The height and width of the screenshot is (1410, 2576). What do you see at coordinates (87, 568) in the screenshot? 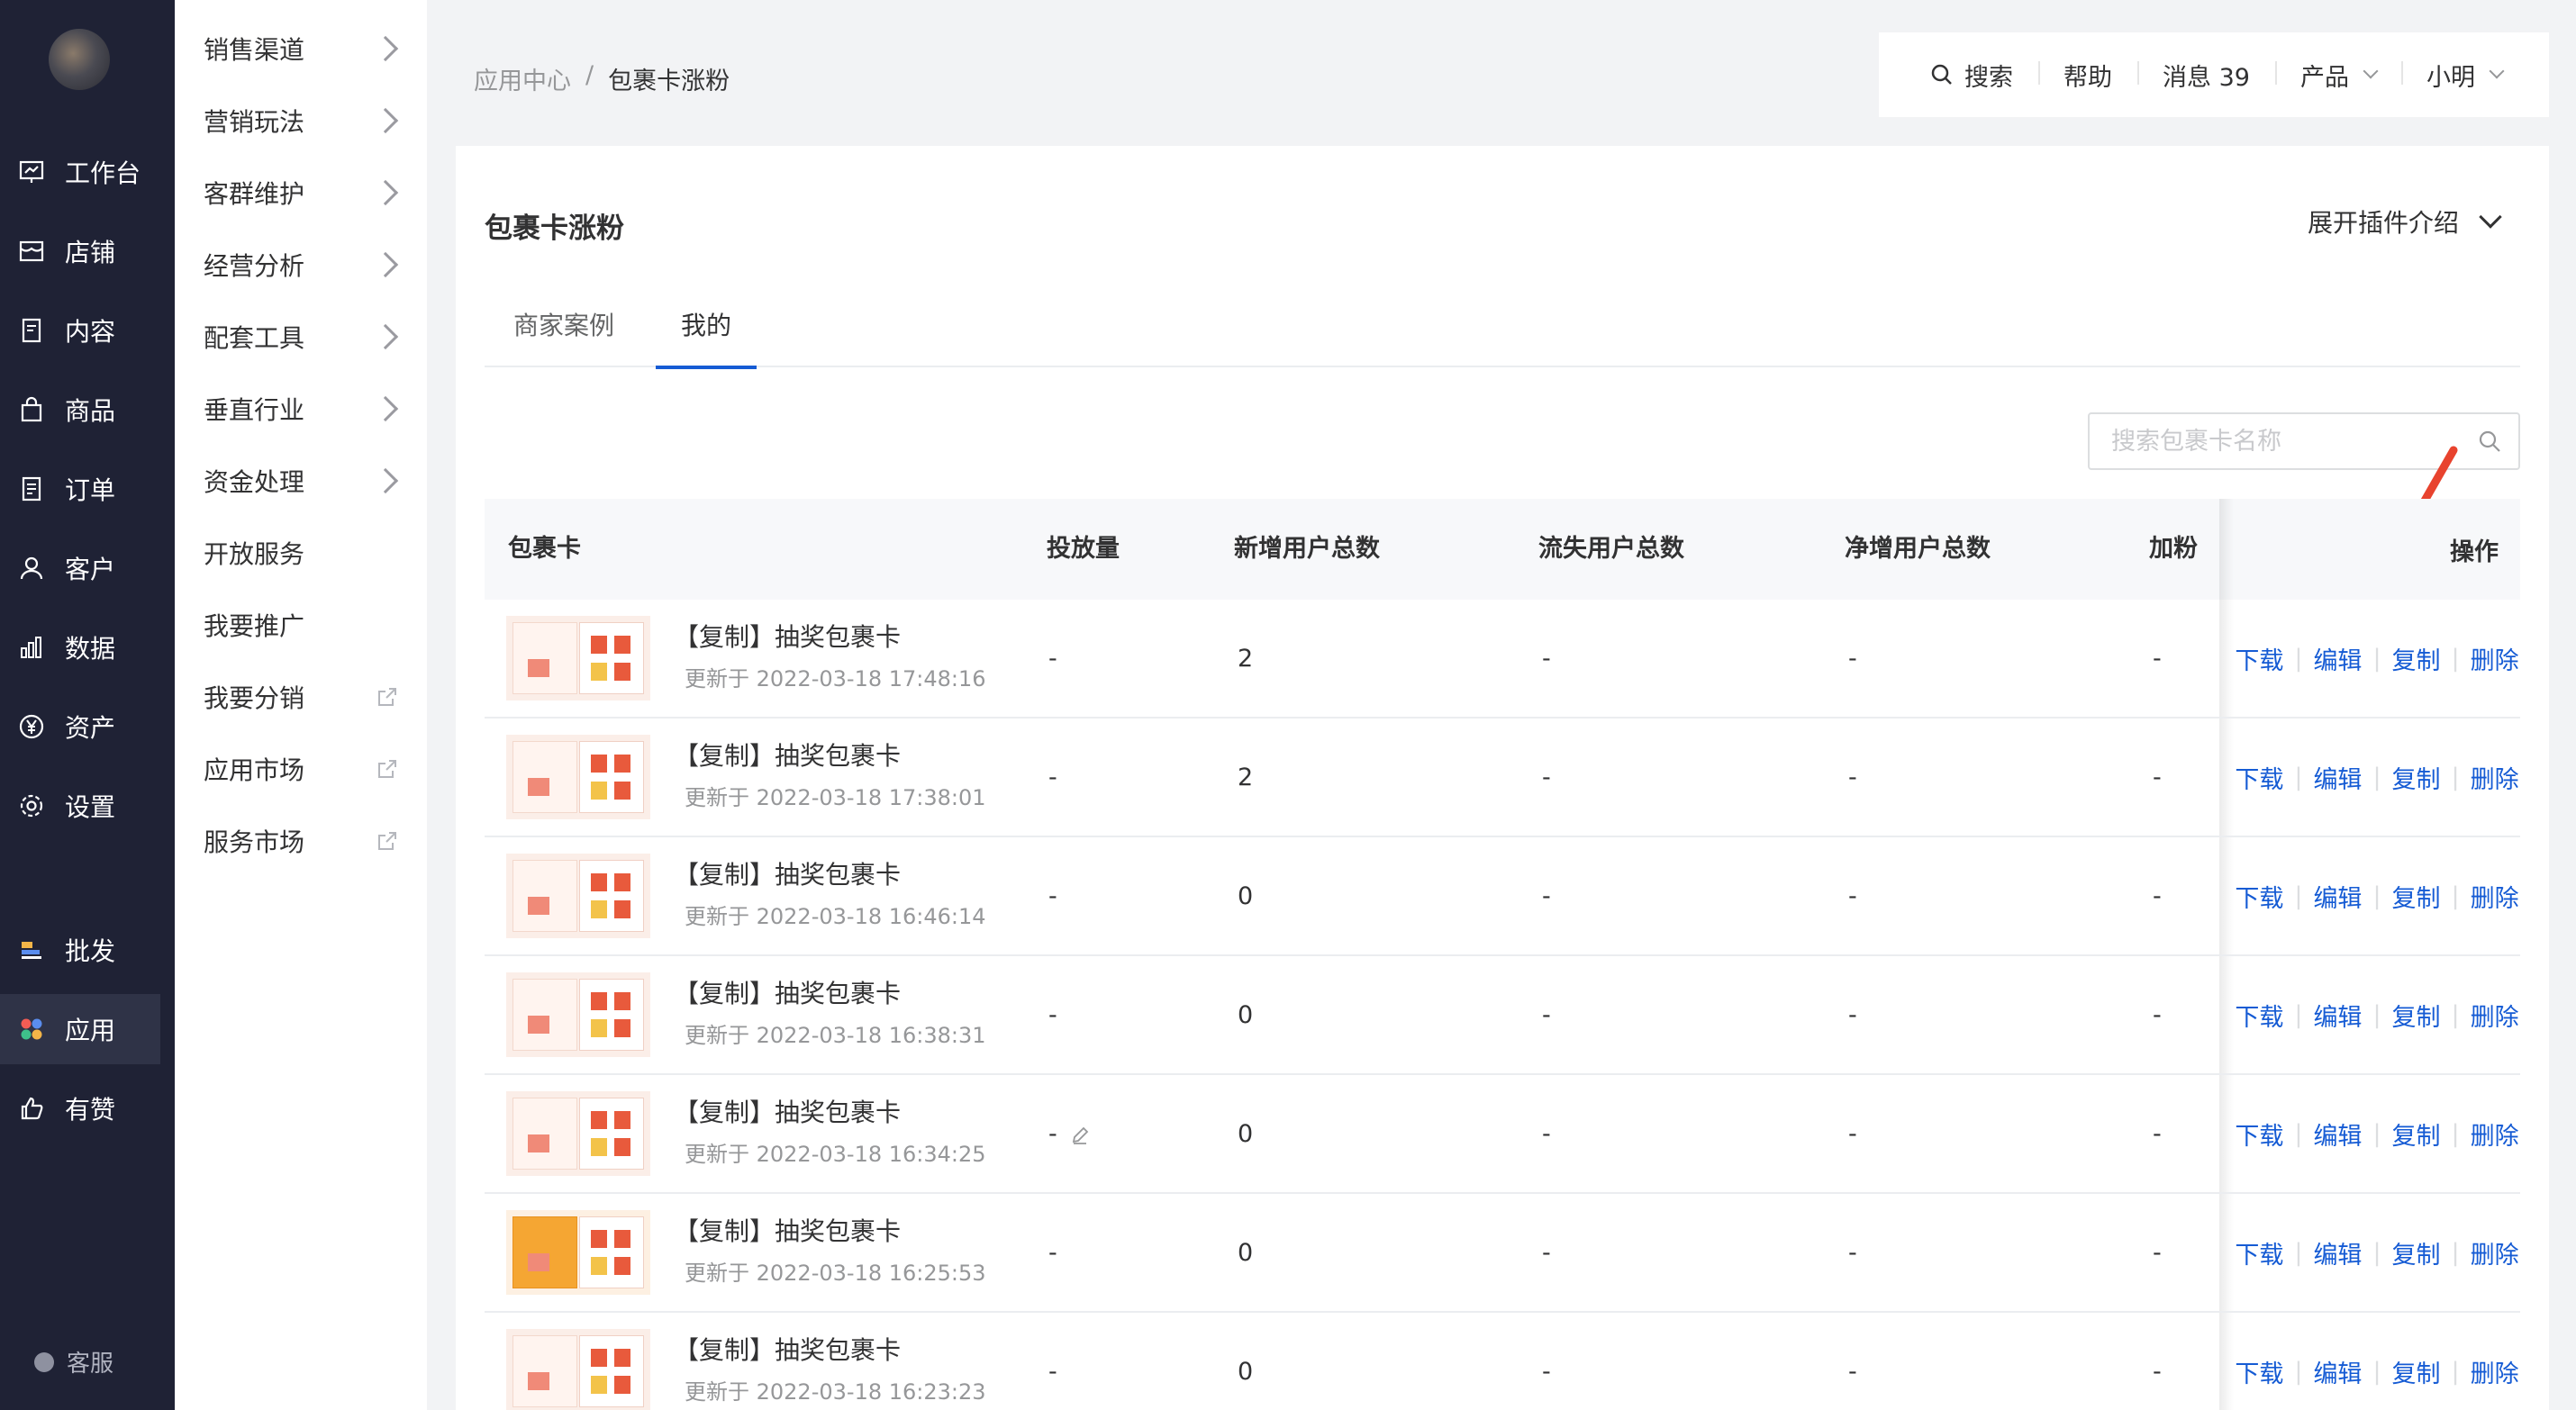
I see `nav-item-5: 客户` at bounding box center [87, 568].